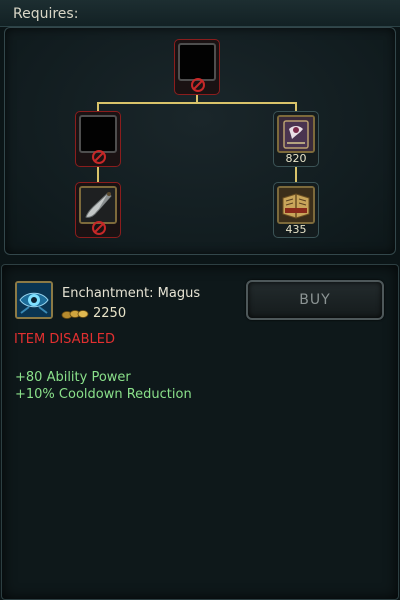 This screenshot has height=600, width=400. I want to click on recipe-price: 820, so click(296, 158).